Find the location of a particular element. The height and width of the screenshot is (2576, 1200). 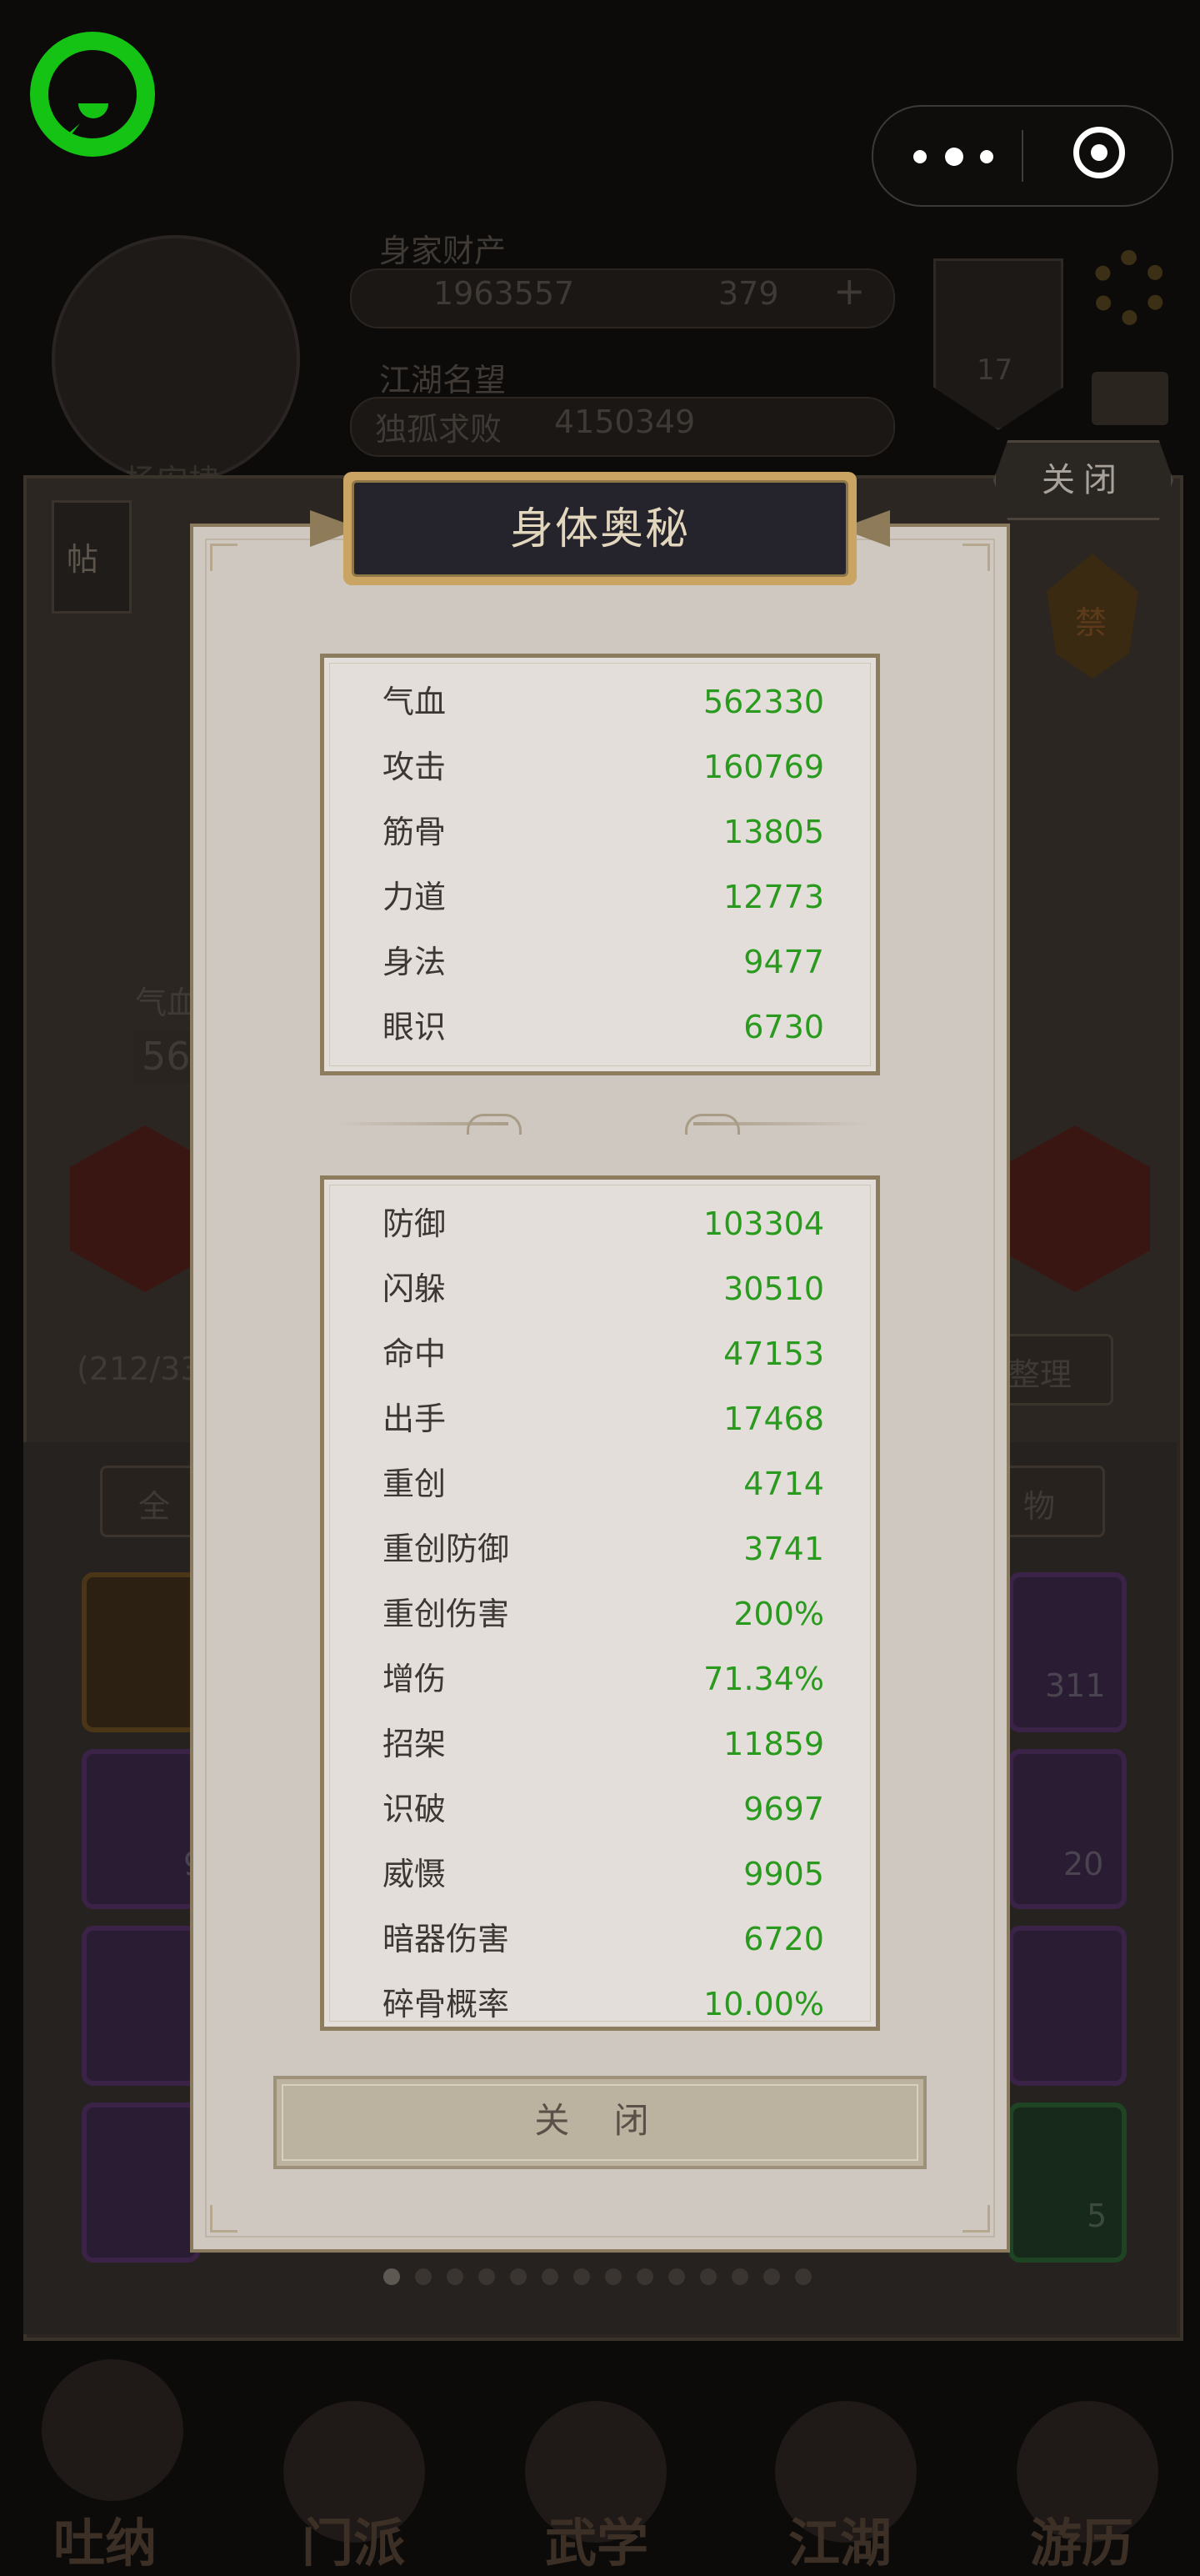

stat-label: 出手 is located at coordinates (414, 1419).